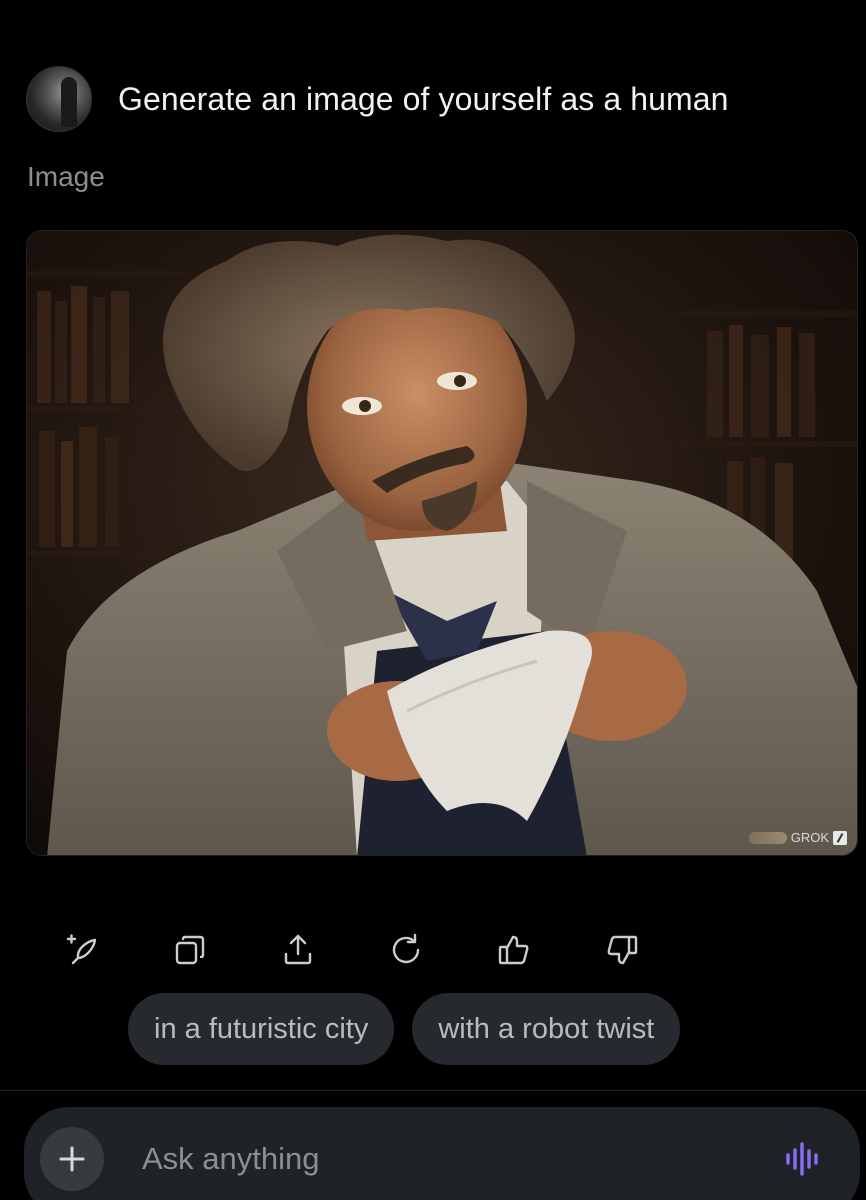  I want to click on grok-watermark: GROK, so click(797, 837).